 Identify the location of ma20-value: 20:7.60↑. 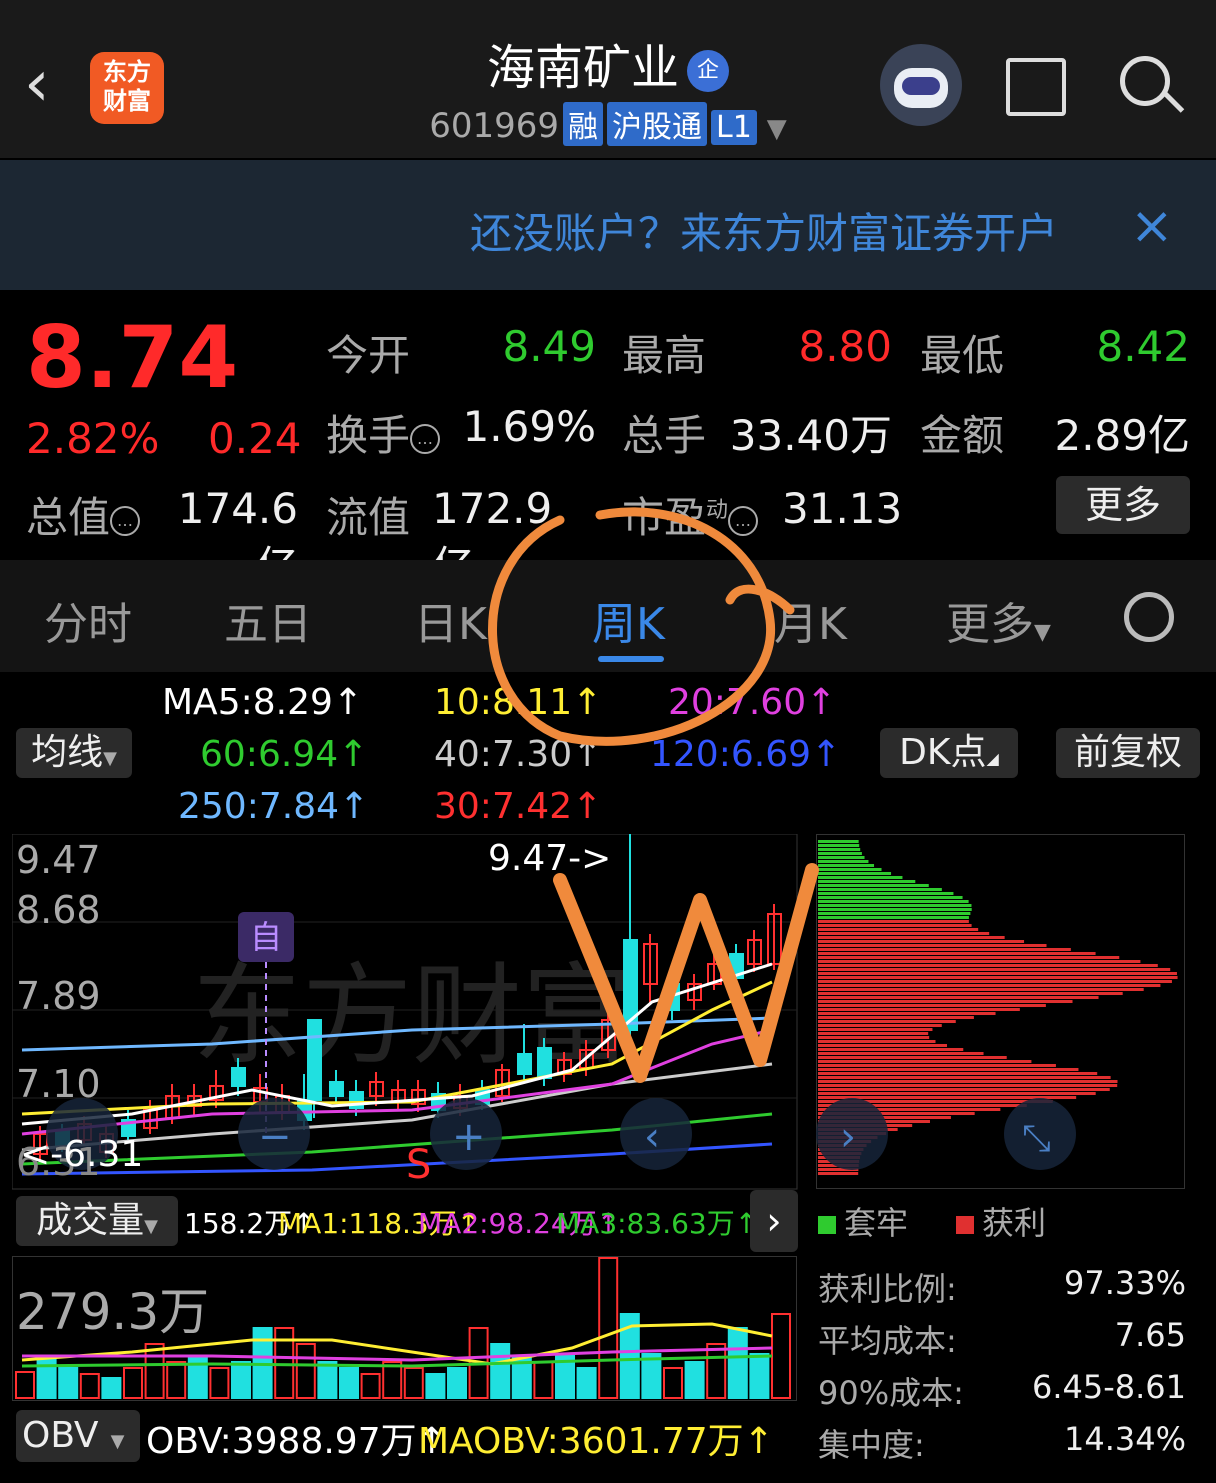
(752, 702).